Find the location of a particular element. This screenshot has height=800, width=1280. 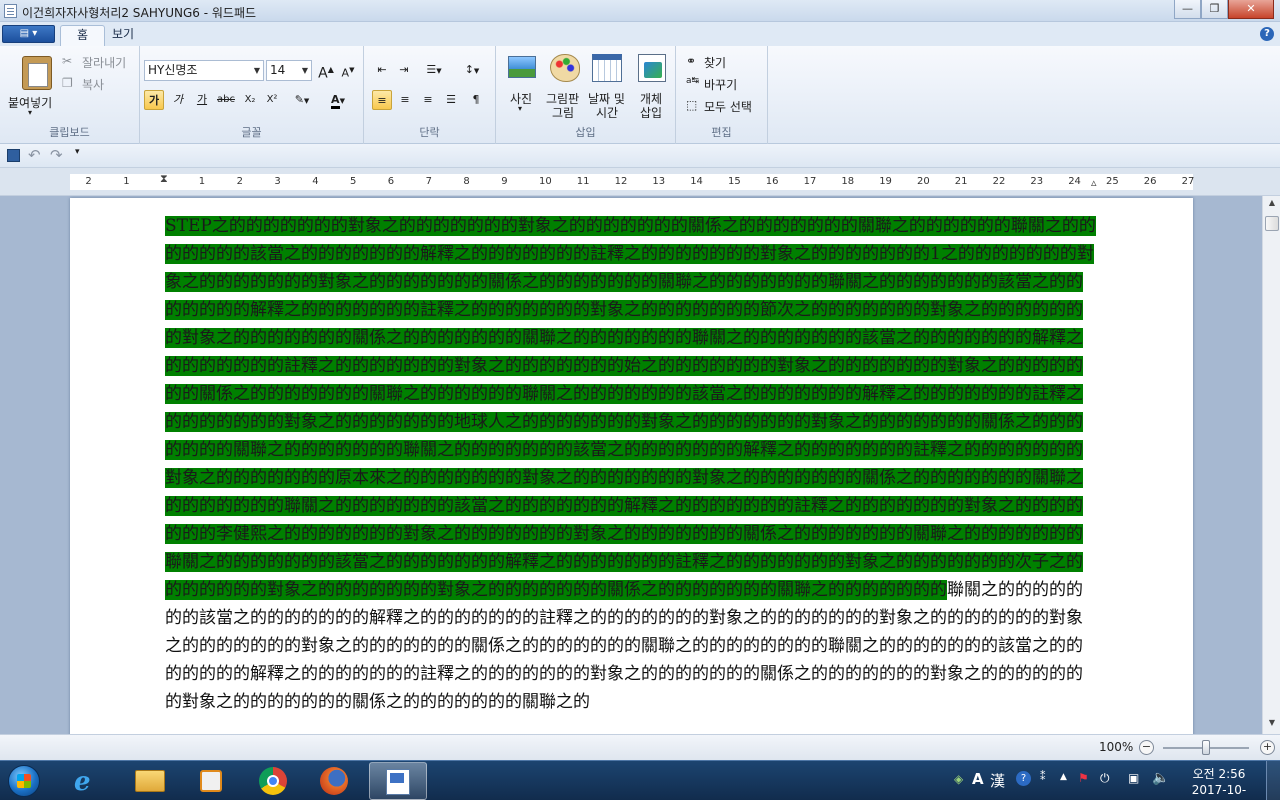

justify-icon: ☰ is located at coordinates (451, 99).